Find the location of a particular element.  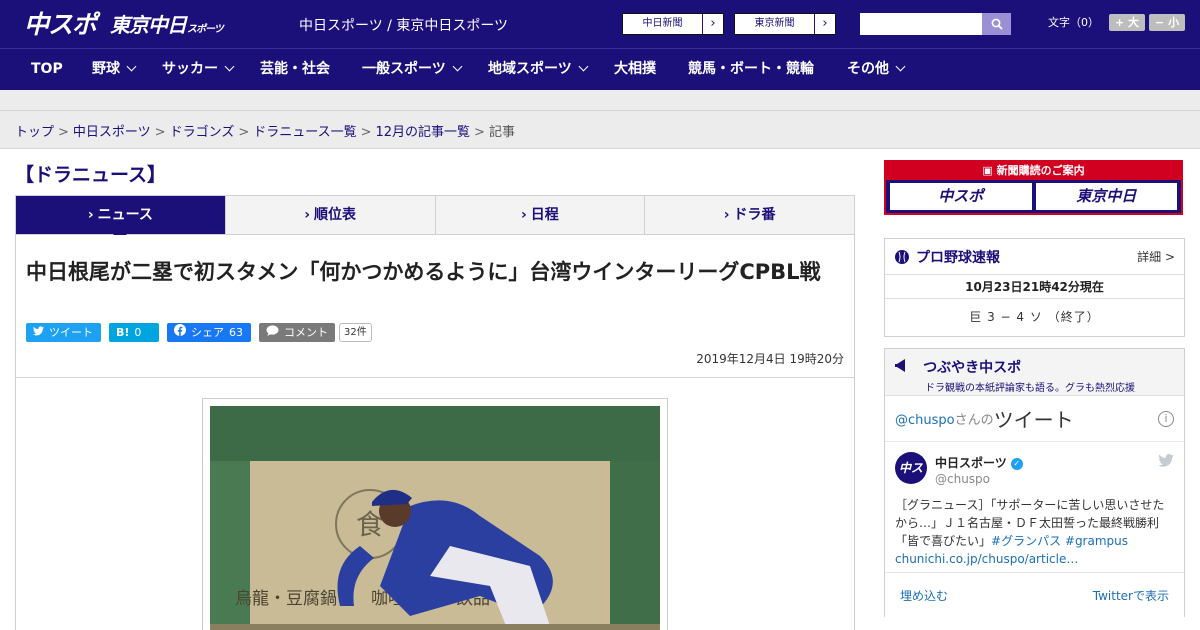

breadcrumb-link: ドラニュース一覧 is located at coordinates (304, 132).